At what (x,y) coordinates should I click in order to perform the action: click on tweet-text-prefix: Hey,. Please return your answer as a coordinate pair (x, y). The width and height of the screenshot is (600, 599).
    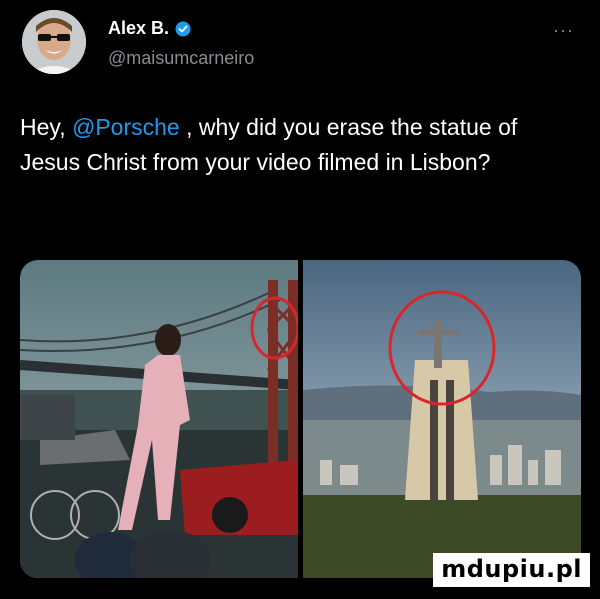
    Looking at the image, I should click on (46, 127).